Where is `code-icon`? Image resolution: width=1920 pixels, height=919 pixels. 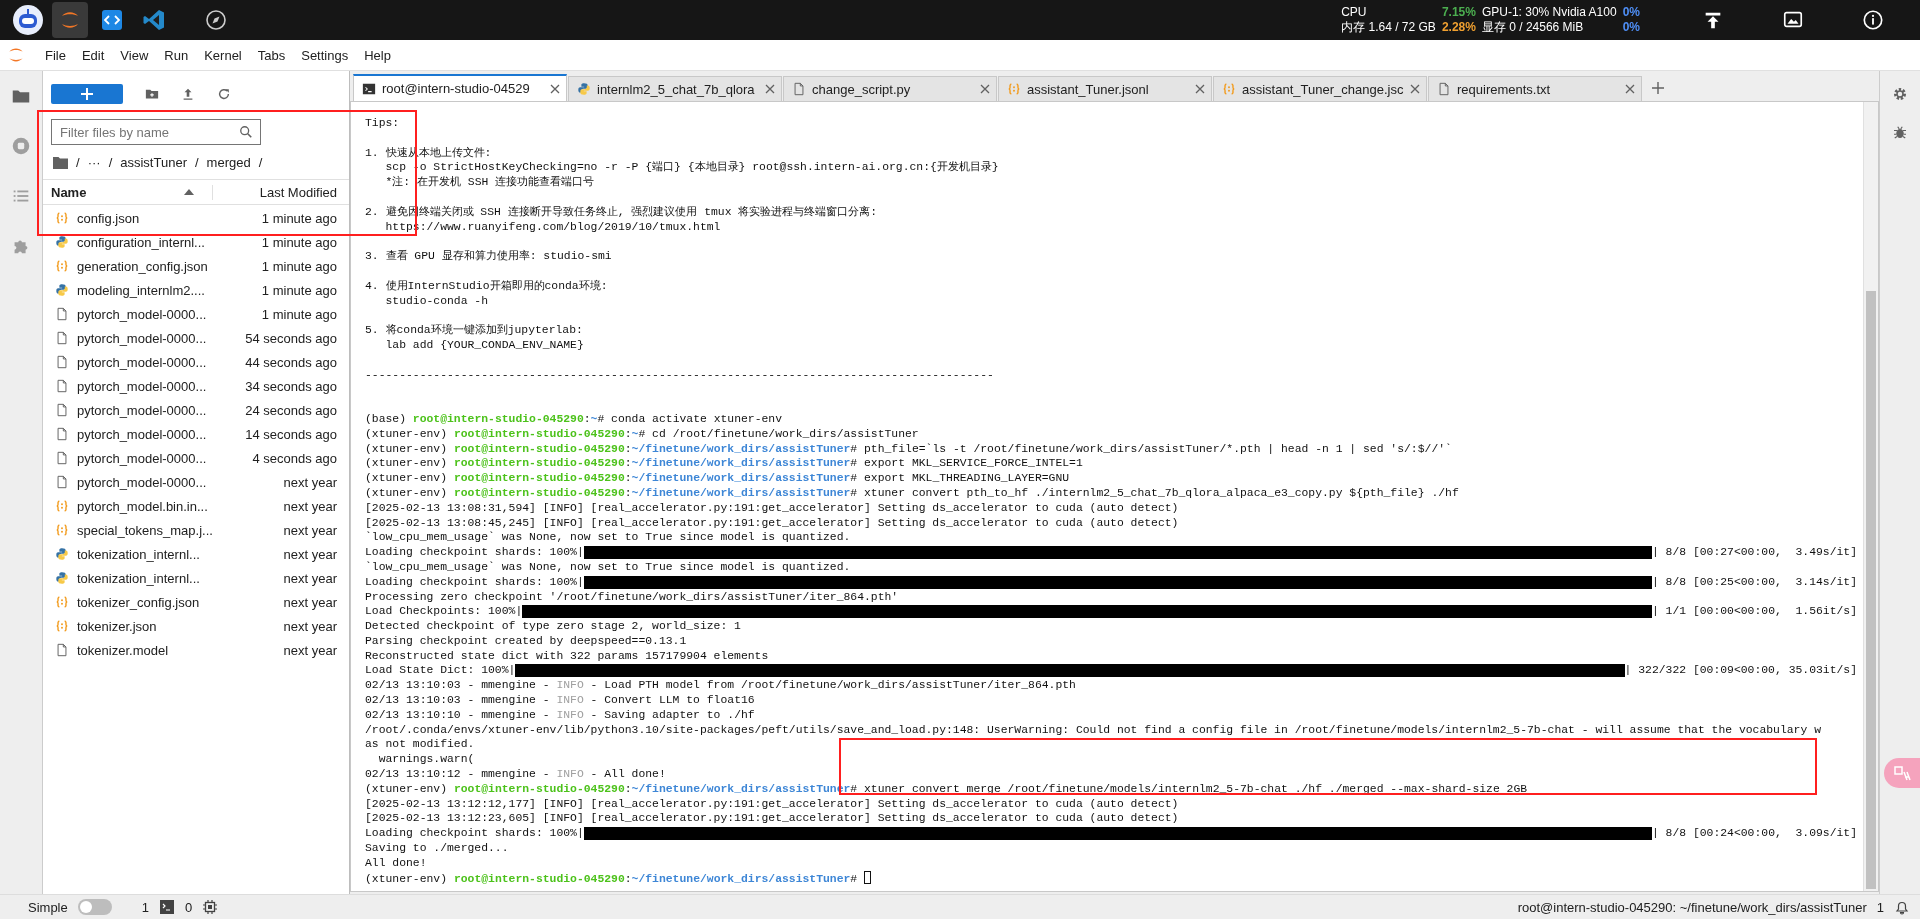
code-icon is located at coordinates (112, 20).